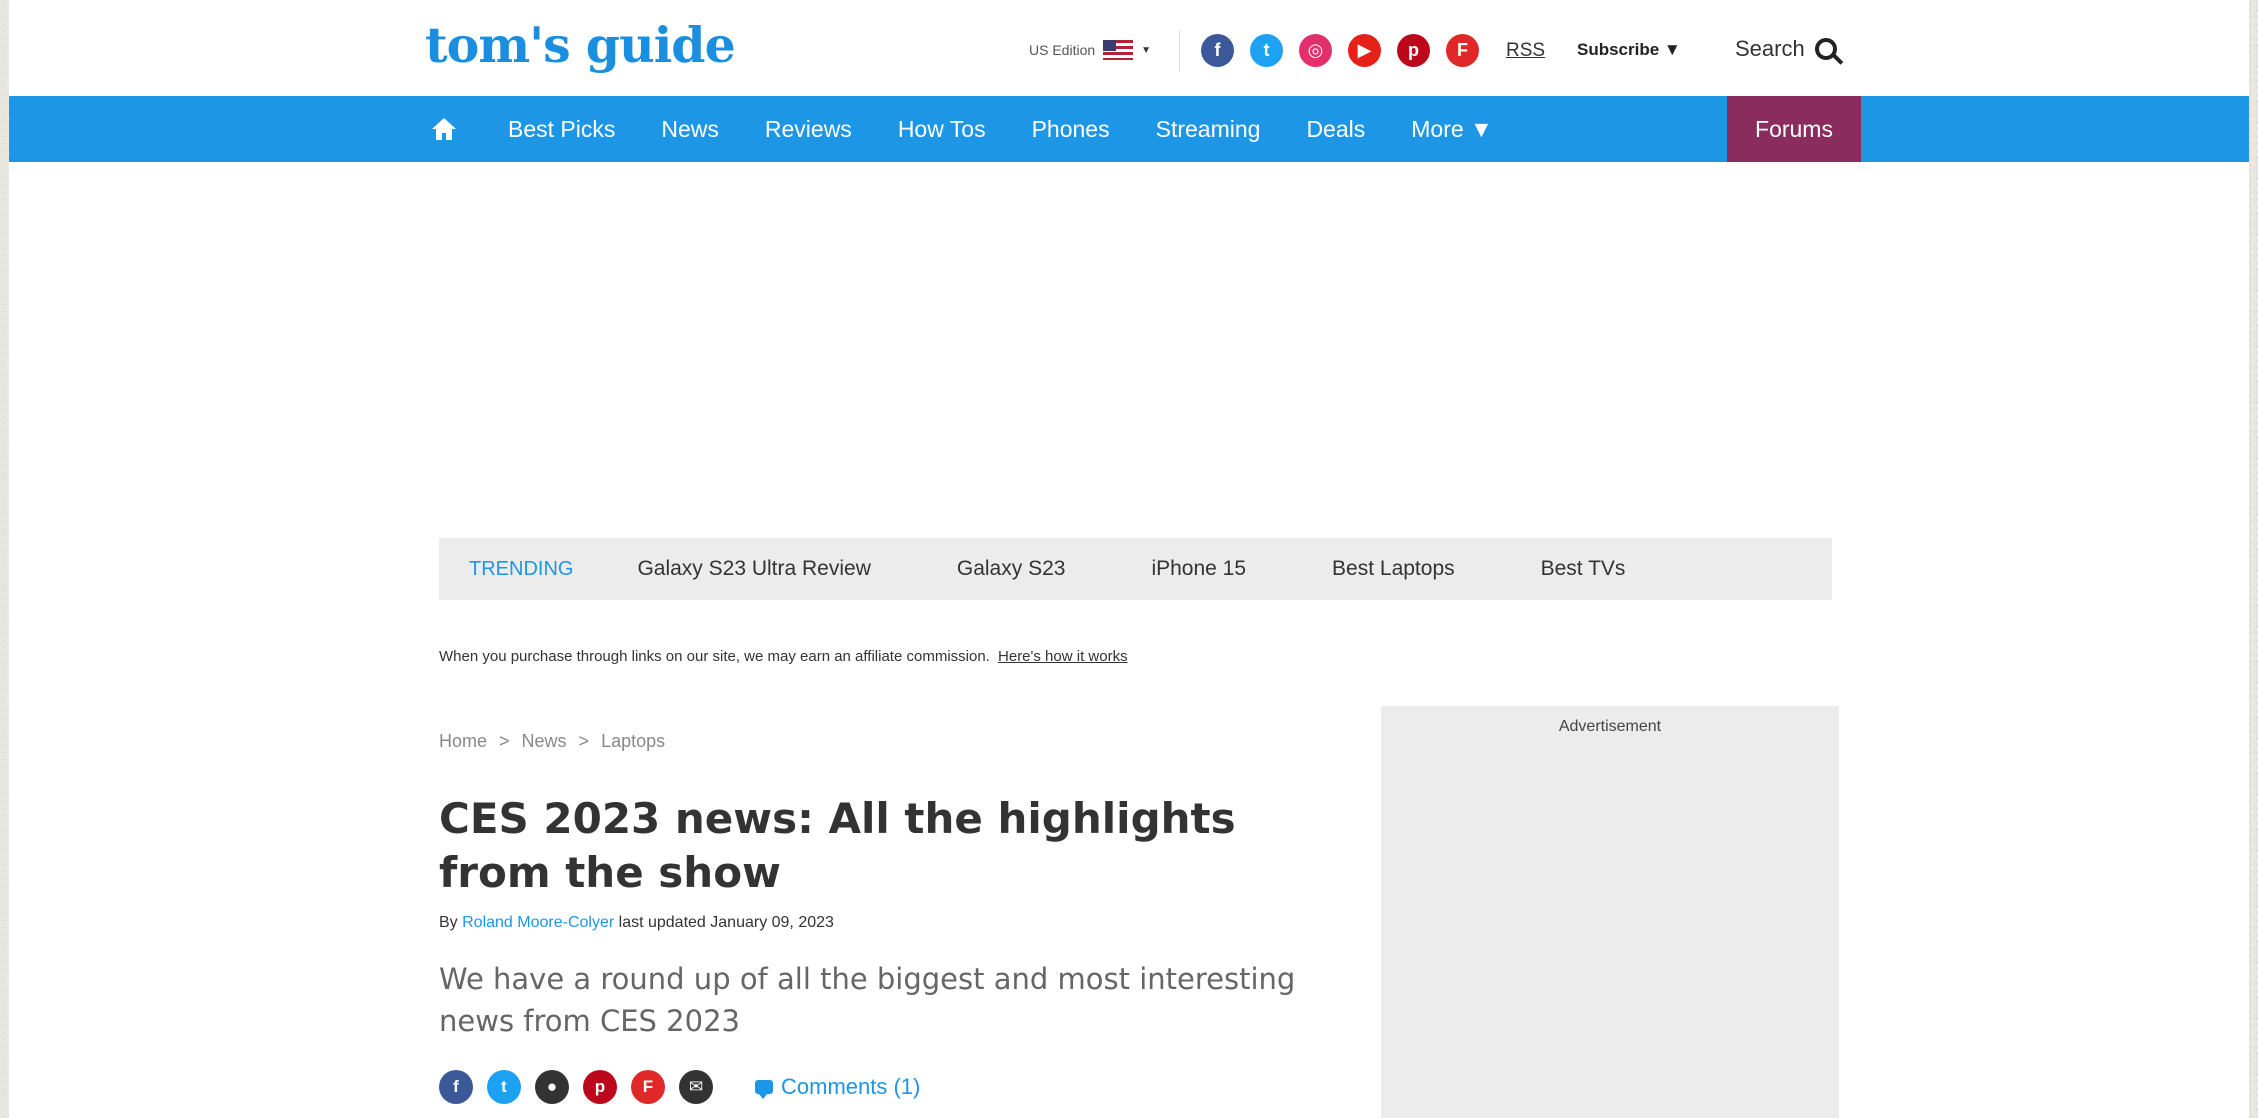 The image size is (2258, 1118). Describe the element at coordinates (552, 1087) in the screenshot. I see `reddit-share-icon: ●` at that location.